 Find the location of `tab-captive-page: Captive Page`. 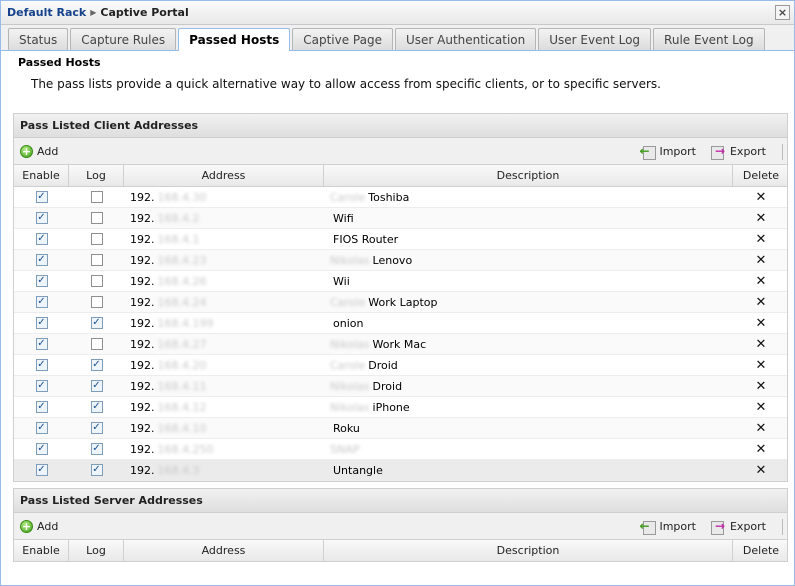

tab-captive-page: Captive Page is located at coordinates (342, 39).